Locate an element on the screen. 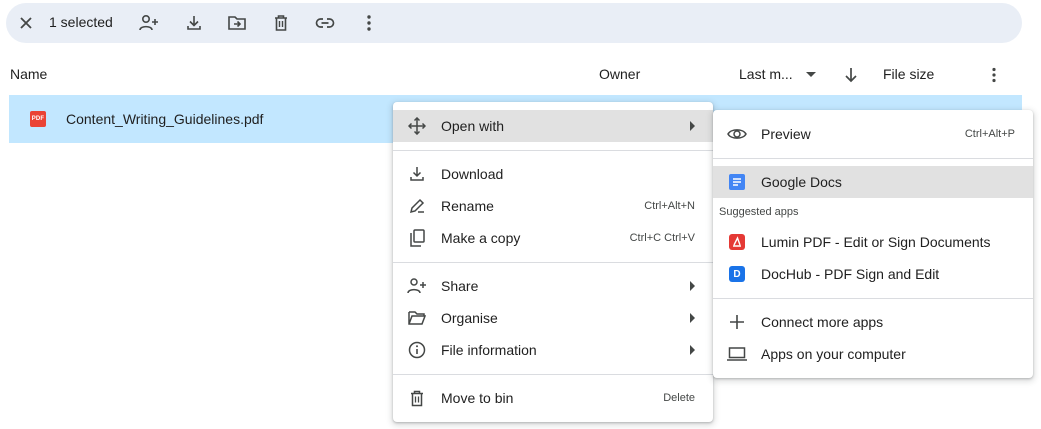 The height and width of the screenshot is (429, 1041). copy-icon is located at coordinates (417, 238).